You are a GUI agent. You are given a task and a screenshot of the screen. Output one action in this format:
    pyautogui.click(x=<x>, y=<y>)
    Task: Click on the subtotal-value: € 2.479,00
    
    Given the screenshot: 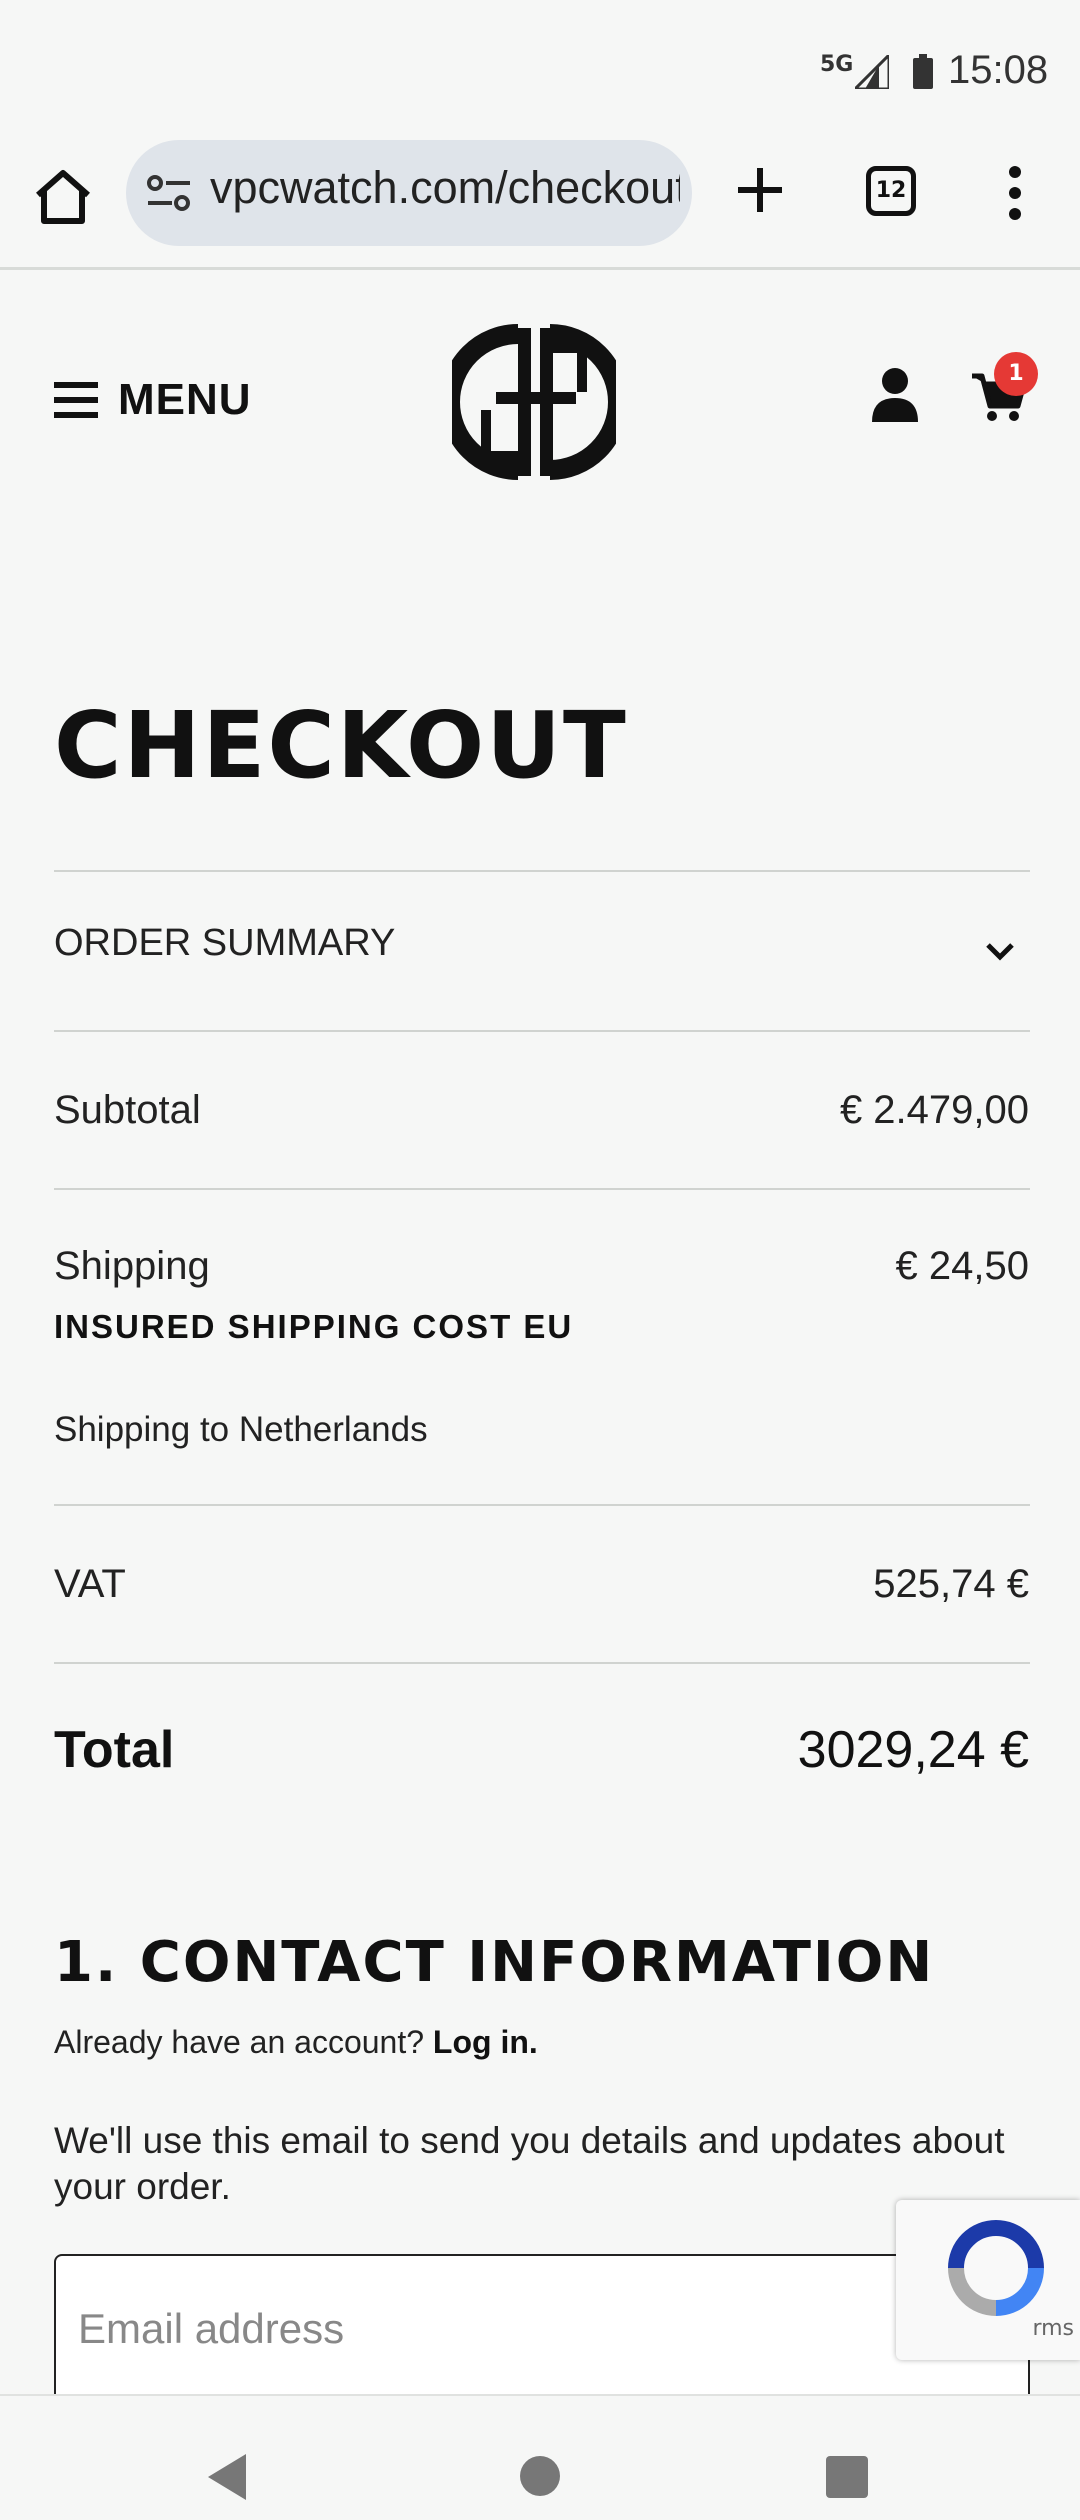 What is the action you would take?
    pyautogui.click(x=934, y=1110)
    